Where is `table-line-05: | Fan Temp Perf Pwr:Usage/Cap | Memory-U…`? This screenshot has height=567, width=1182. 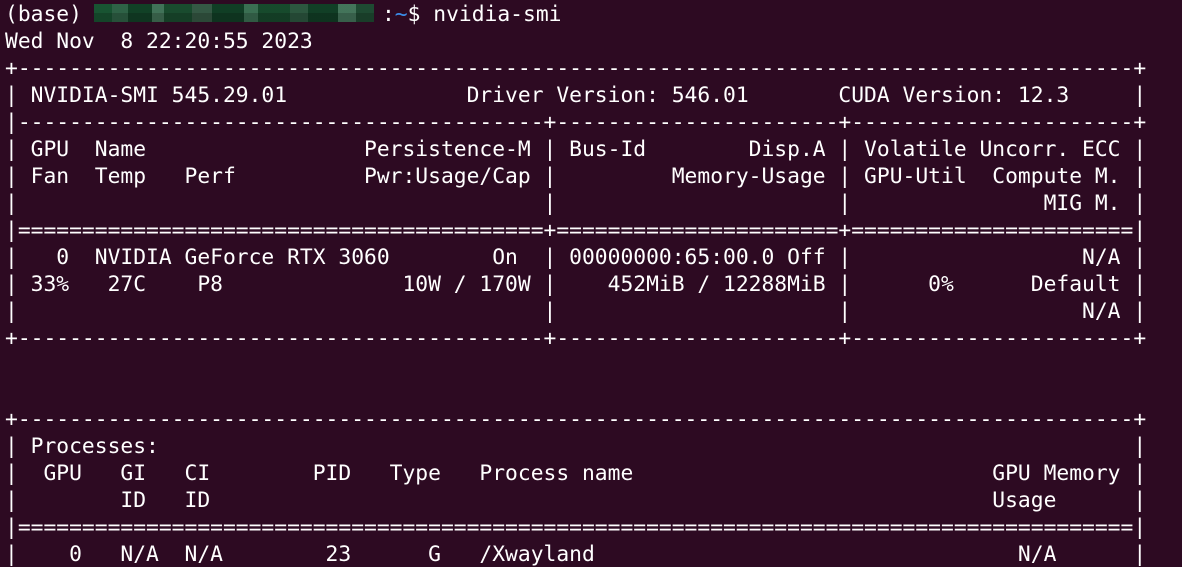 table-line-05: | Fan Temp Perf Pwr:Usage/Cap | Memory-U… is located at coordinates (576, 176).